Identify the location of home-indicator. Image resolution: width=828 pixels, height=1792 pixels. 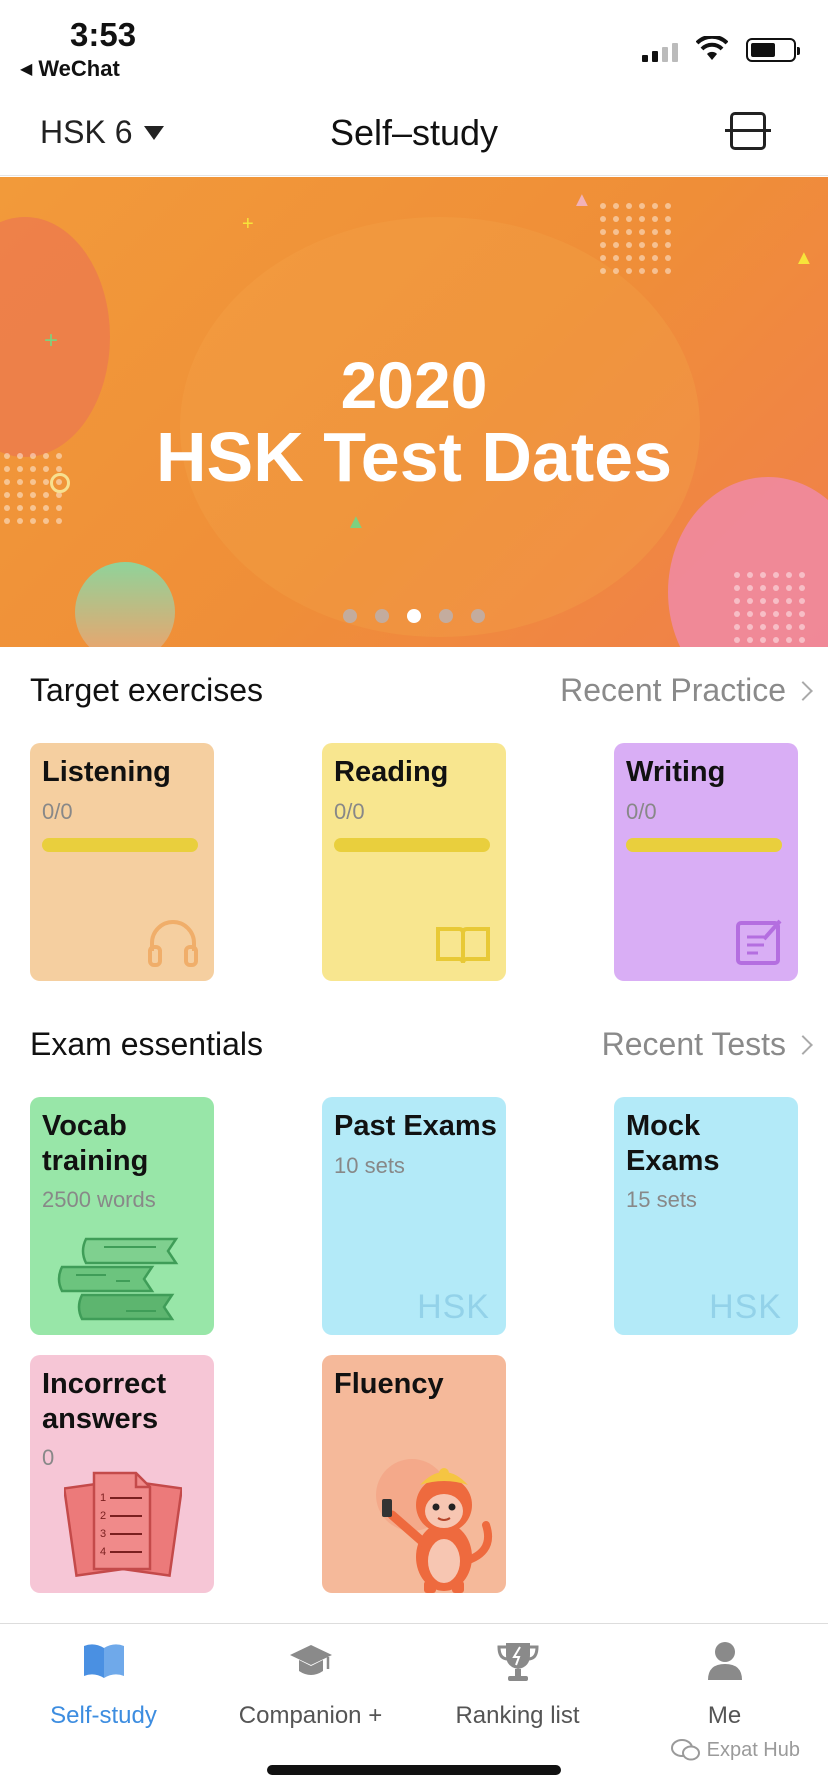
(414, 1770).